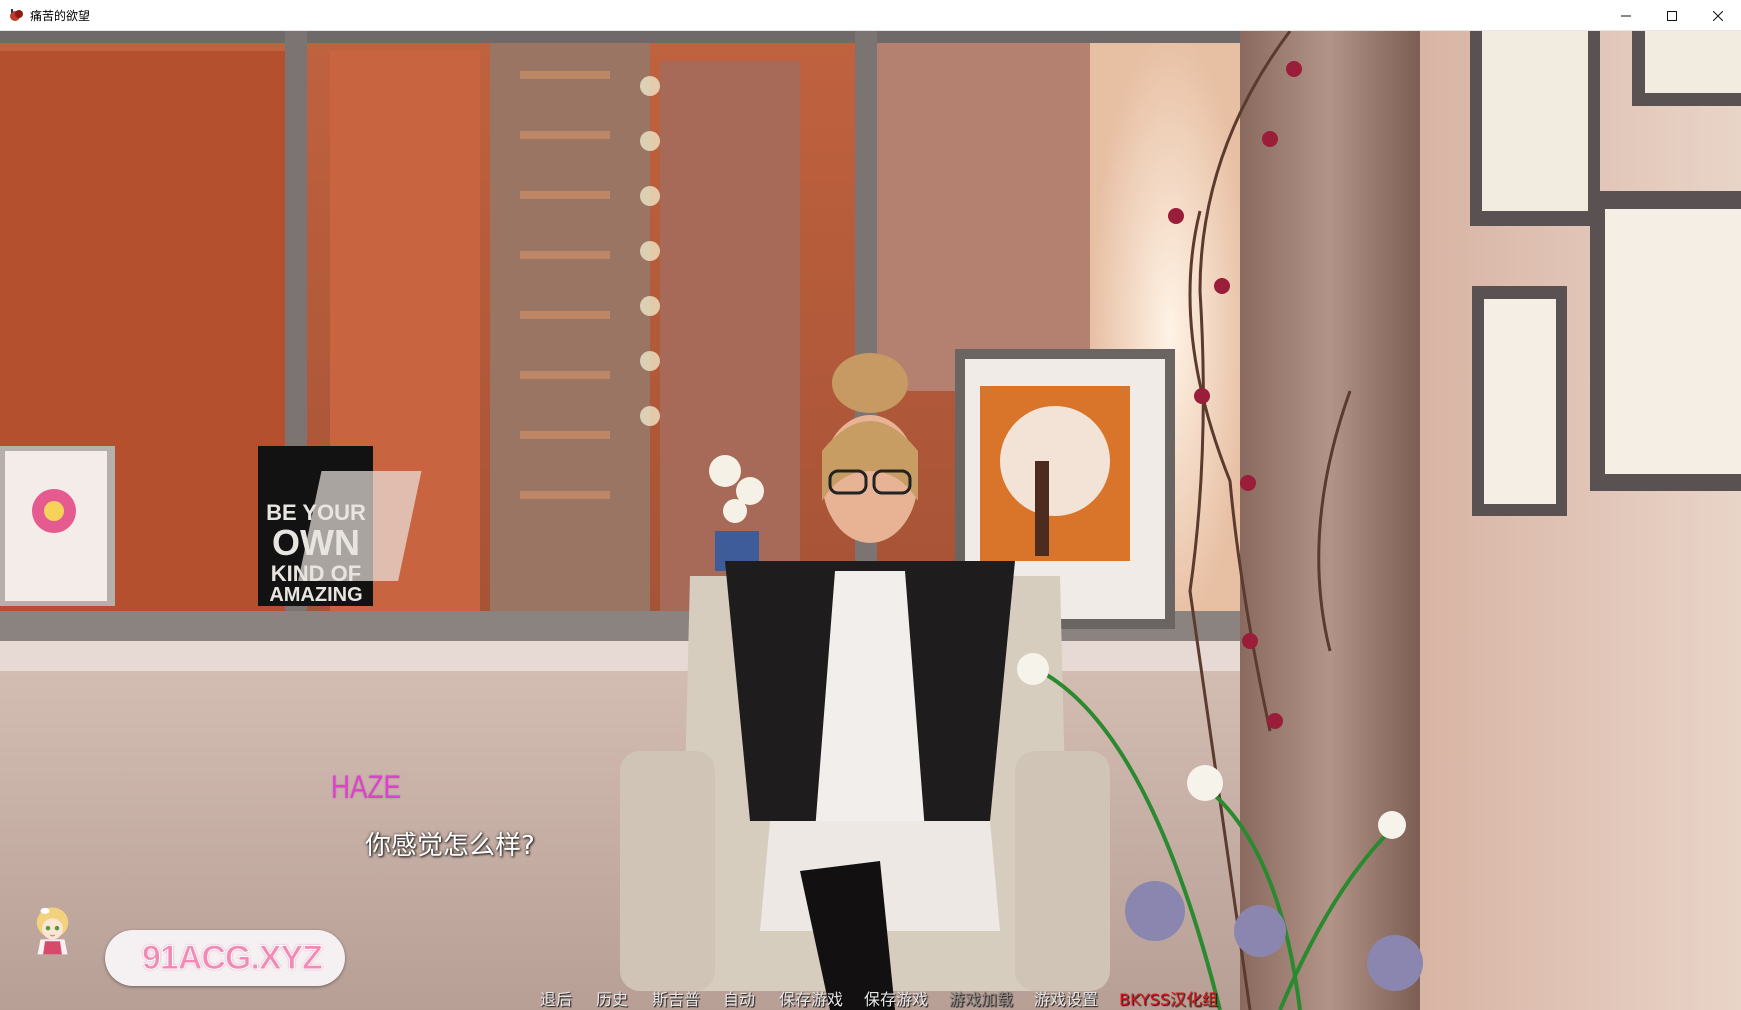 Image resolution: width=1741 pixels, height=1010 pixels. What do you see at coordinates (1066, 998) in the screenshot?
I see `quick-menu-settings: 游戏设置` at bounding box center [1066, 998].